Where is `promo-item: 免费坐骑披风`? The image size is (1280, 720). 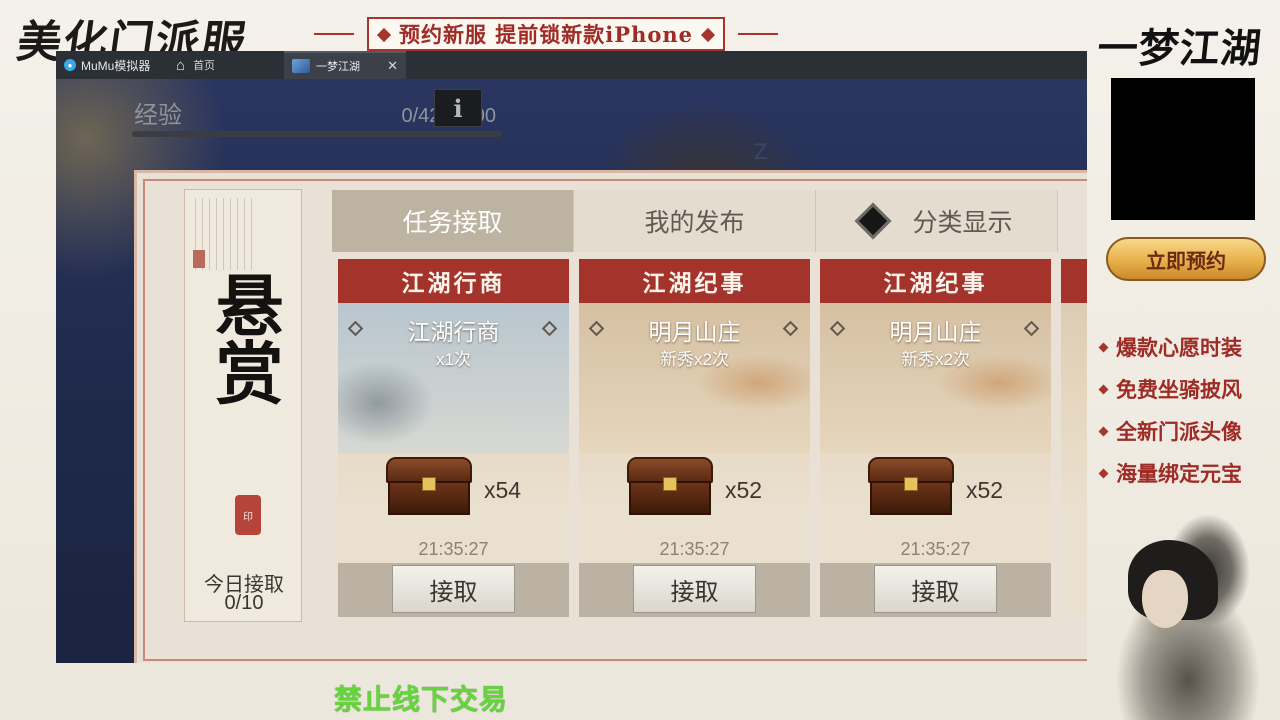 promo-item: 免费坐骑披风 is located at coordinates (1188, 389).